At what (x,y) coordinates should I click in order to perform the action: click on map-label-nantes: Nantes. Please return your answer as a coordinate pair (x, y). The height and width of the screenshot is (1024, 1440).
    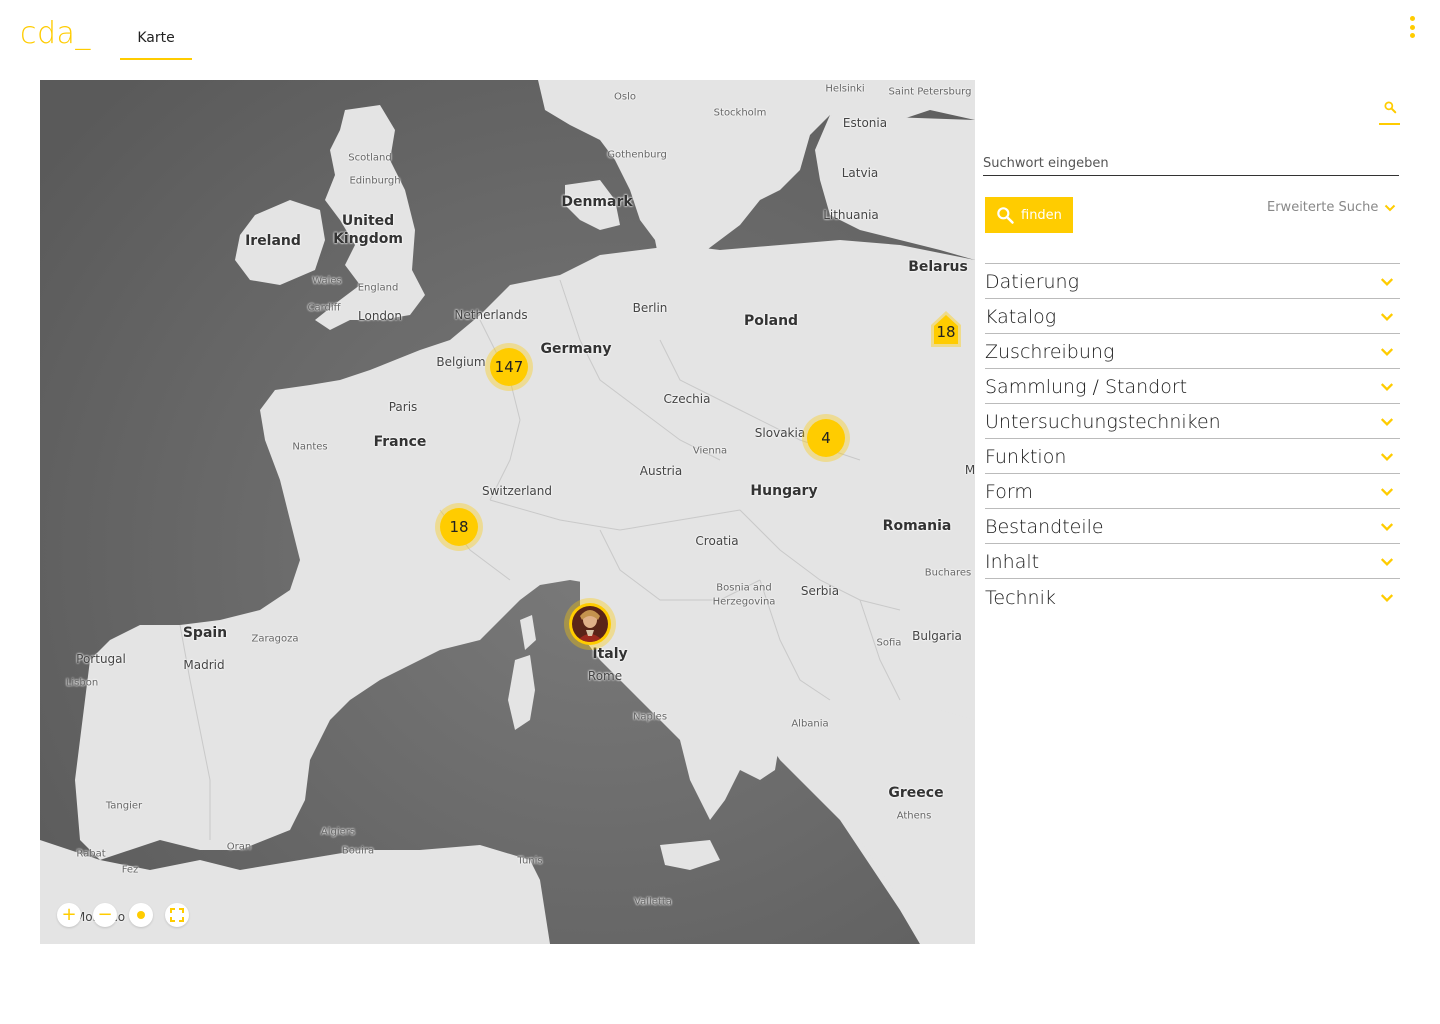
    Looking at the image, I should click on (310, 447).